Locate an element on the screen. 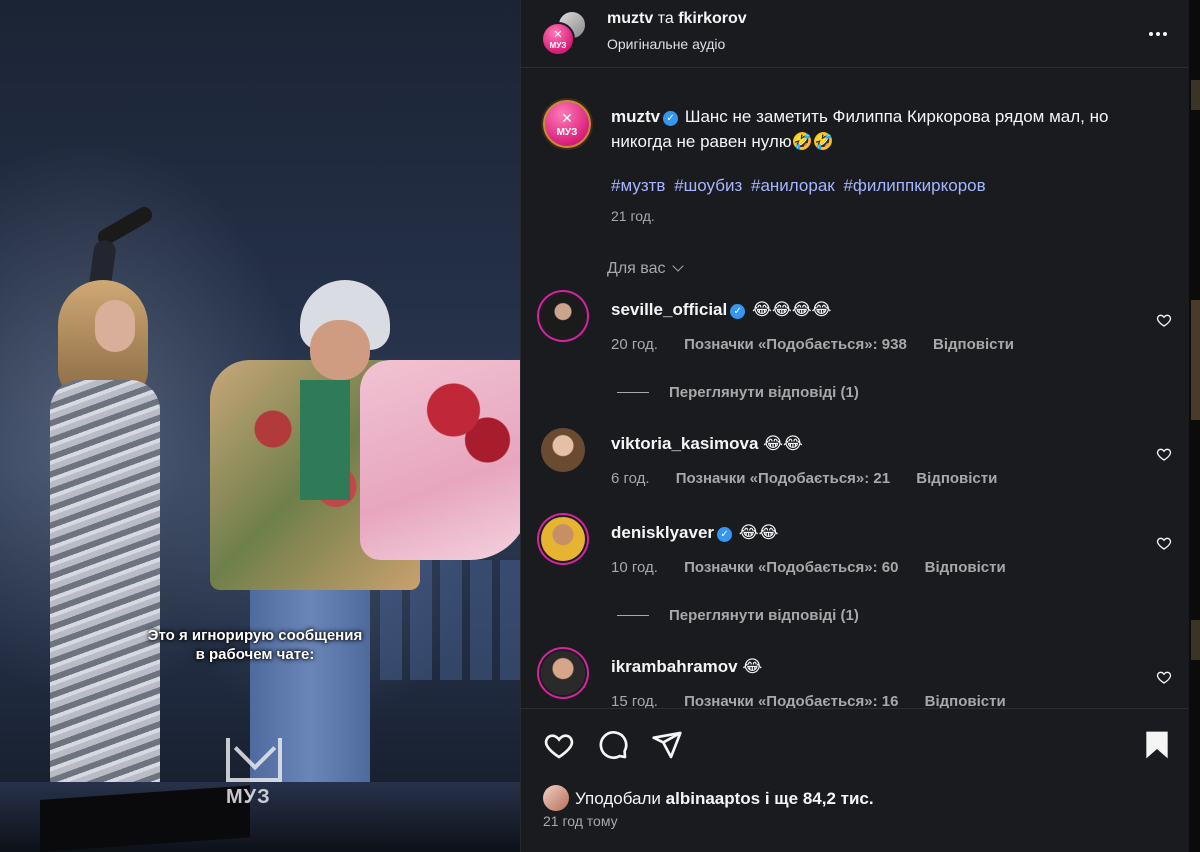 The image size is (1200, 852). hashtag-link: #шоубиз is located at coordinates (708, 185).